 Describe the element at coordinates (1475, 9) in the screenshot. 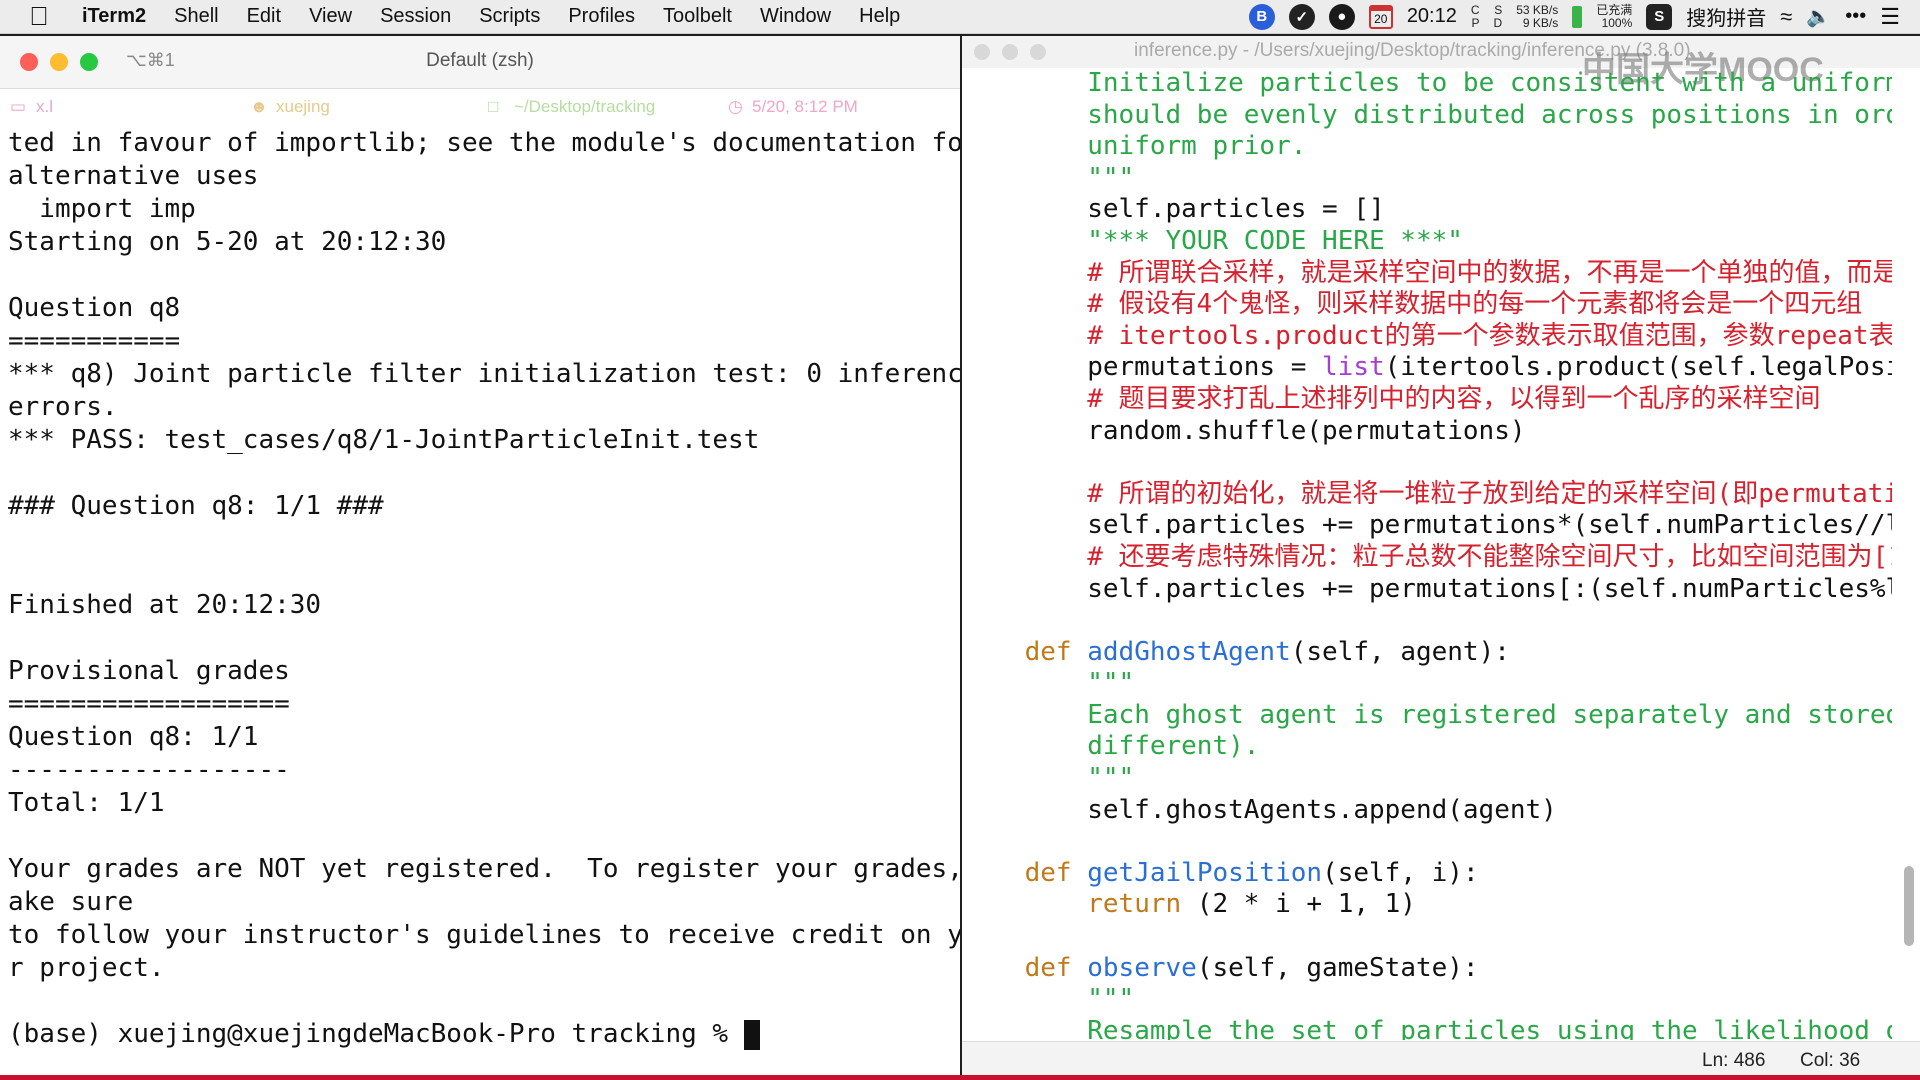

I see `cpu-label-1: C` at that location.